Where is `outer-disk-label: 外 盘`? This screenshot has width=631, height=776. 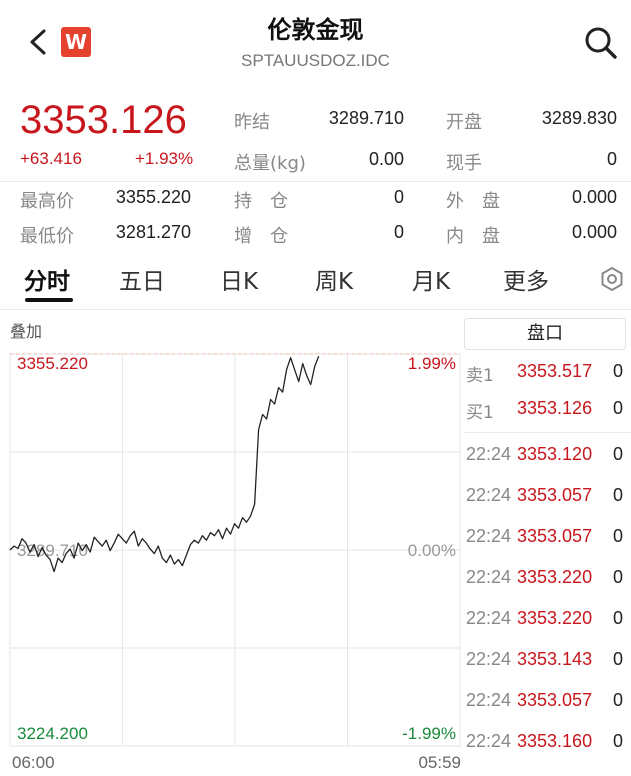 outer-disk-label: 外 盘 is located at coordinates (473, 201).